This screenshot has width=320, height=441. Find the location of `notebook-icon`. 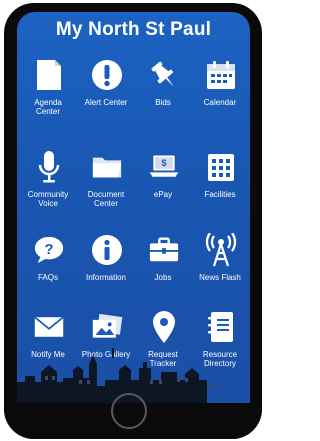

notebook-icon is located at coordinates (221, 327).